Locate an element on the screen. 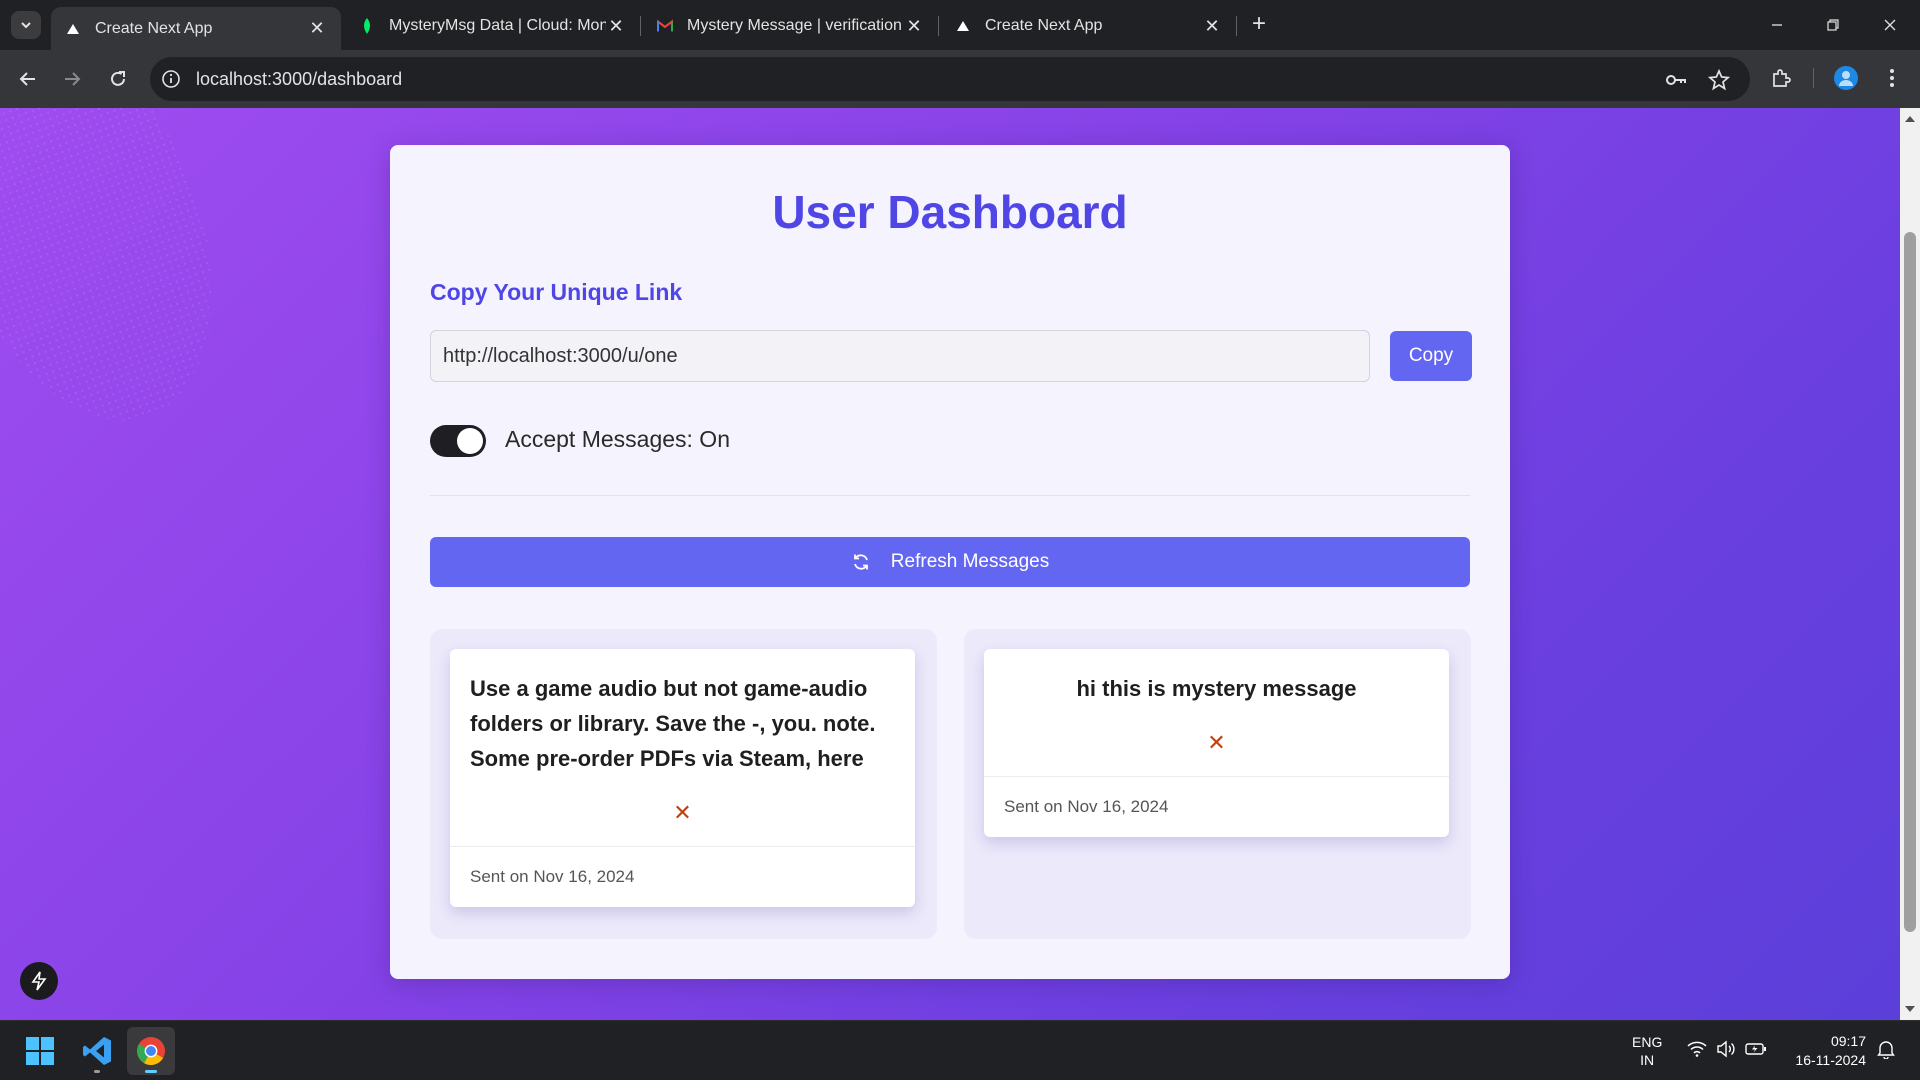 This screenshot has height=1080, width=1920. windows-taskbar: ENG IN 09:17 16-11-2024 is located at coordinates (960, 1050).